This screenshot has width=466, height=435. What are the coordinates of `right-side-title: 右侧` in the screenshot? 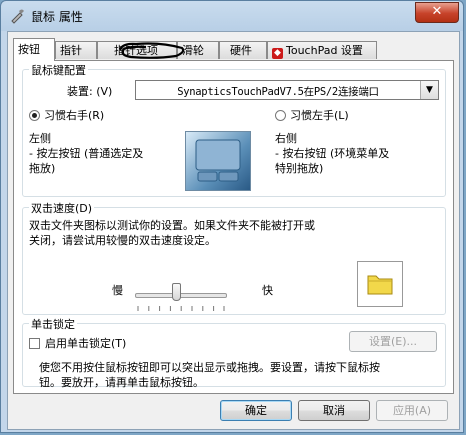 It's located at (286, 138).